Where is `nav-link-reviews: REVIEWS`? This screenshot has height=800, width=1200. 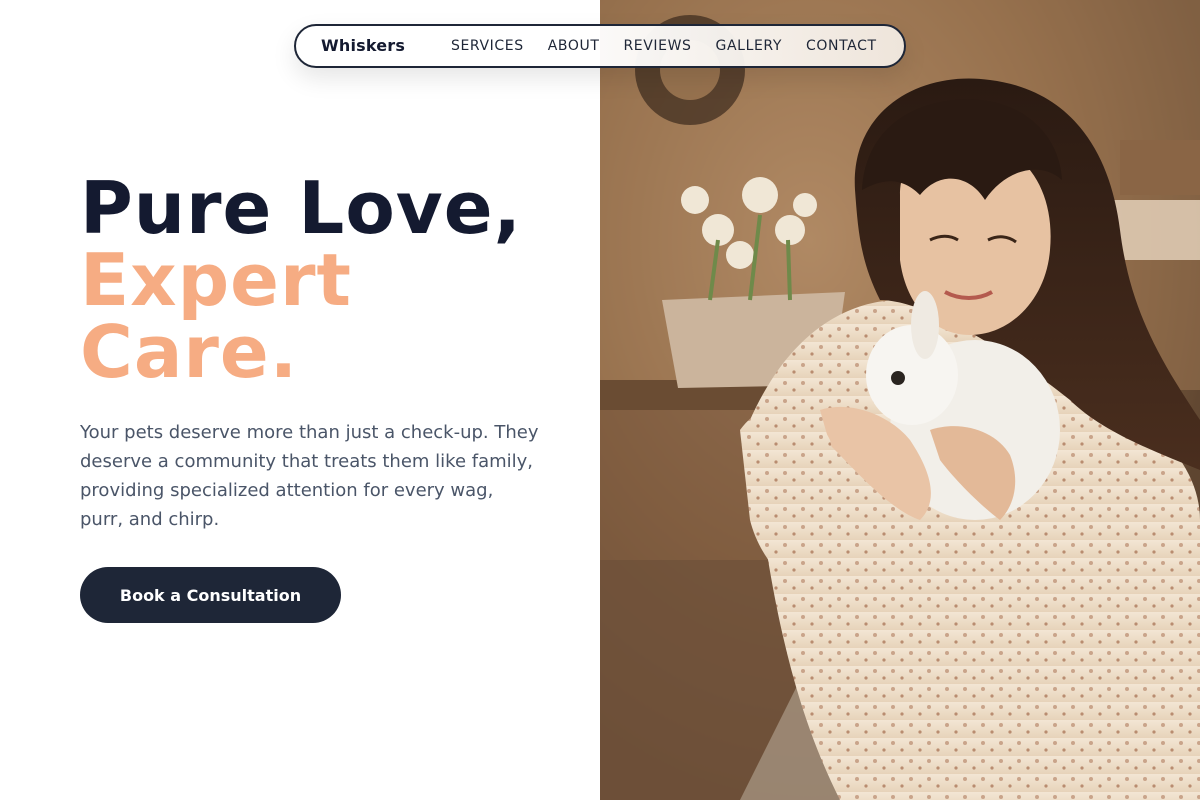 nav-link-reviews: REVIEWS is located at coordinates (657, 46).